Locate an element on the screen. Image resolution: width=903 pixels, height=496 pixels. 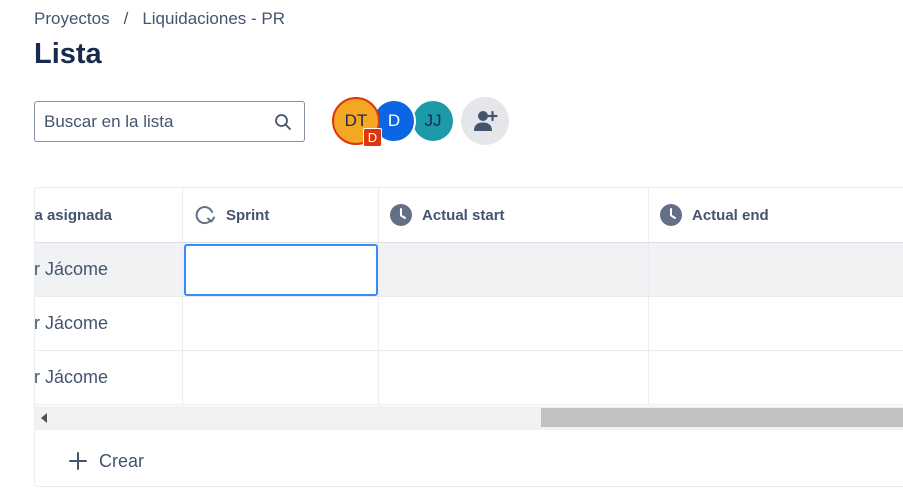
column-header-label: Actual start is located at coordinates (463, 215).